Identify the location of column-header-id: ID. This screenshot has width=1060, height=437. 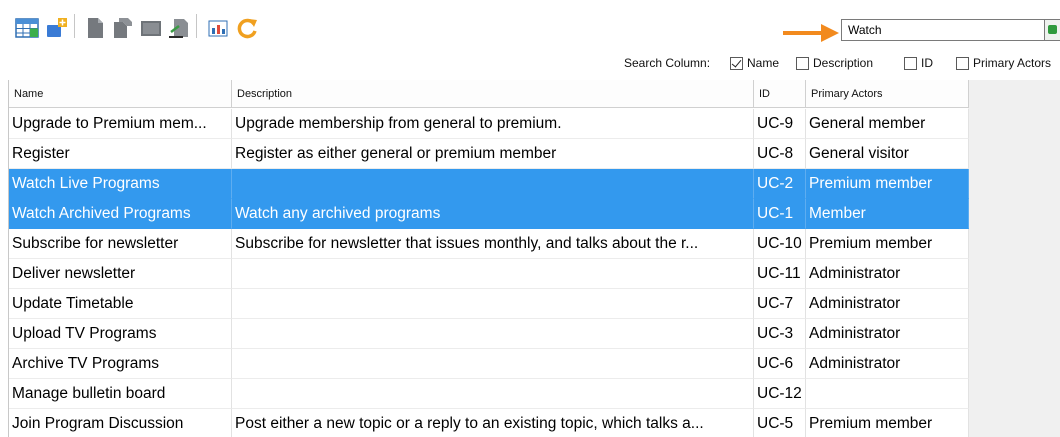
(780, 94).